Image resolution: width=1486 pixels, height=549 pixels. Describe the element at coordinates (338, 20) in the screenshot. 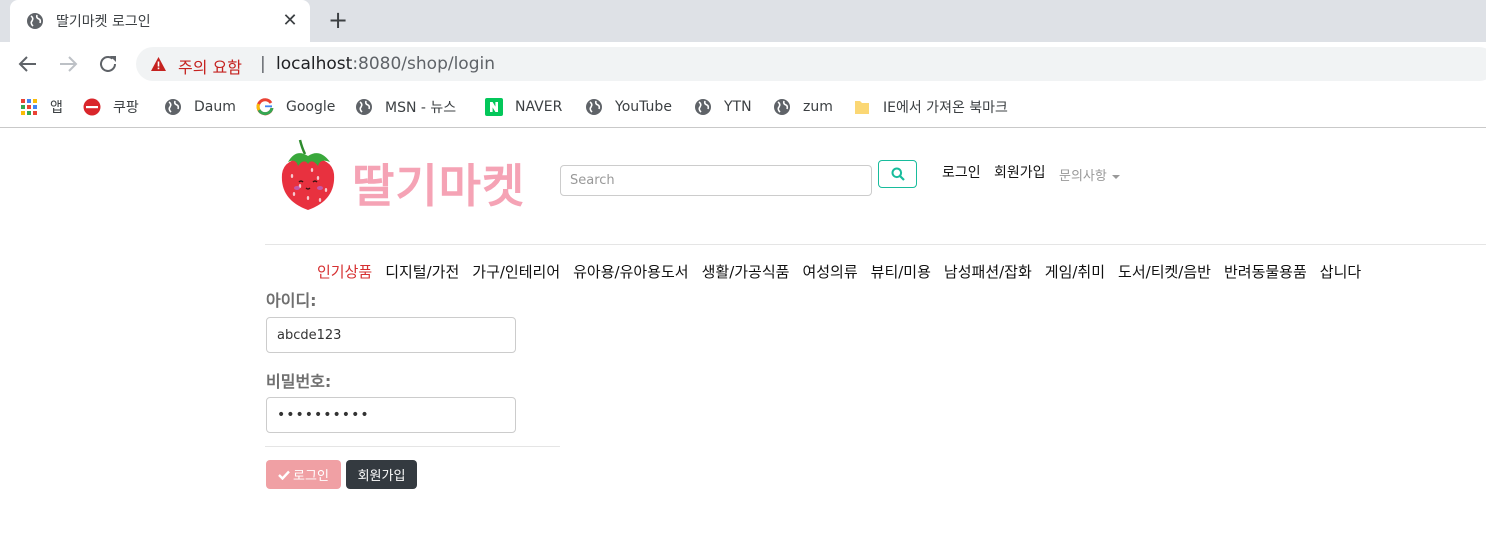

I see `new-tab-button: +` at that location.